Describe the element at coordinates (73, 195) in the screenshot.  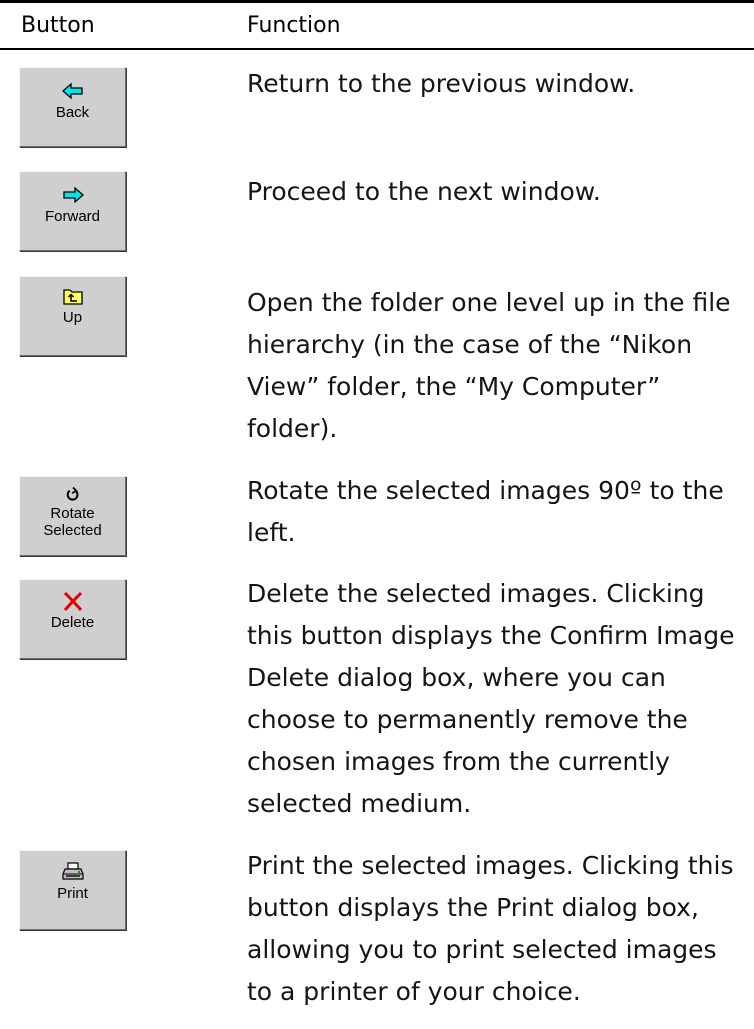
I see `arrow-right-icon` at that location.